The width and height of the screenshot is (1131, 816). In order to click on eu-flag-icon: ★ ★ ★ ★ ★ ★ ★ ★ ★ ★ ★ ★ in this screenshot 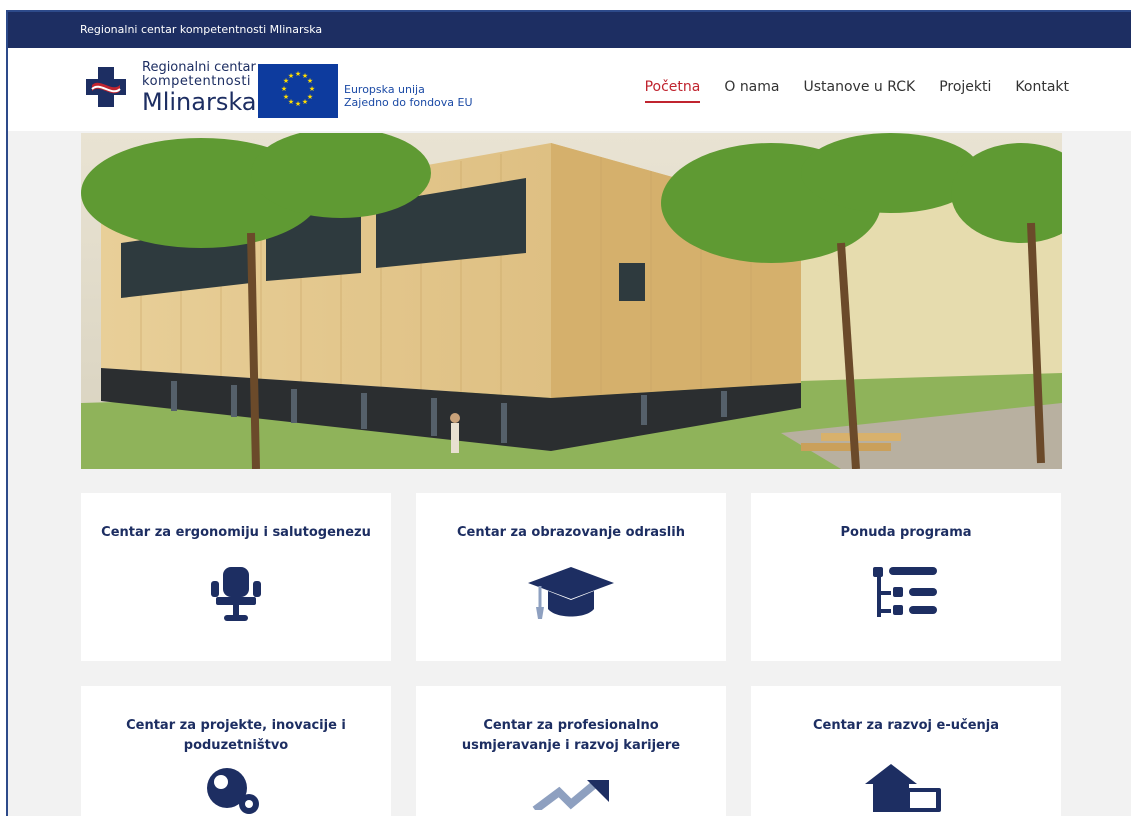, I will do `click(298, 91)`.